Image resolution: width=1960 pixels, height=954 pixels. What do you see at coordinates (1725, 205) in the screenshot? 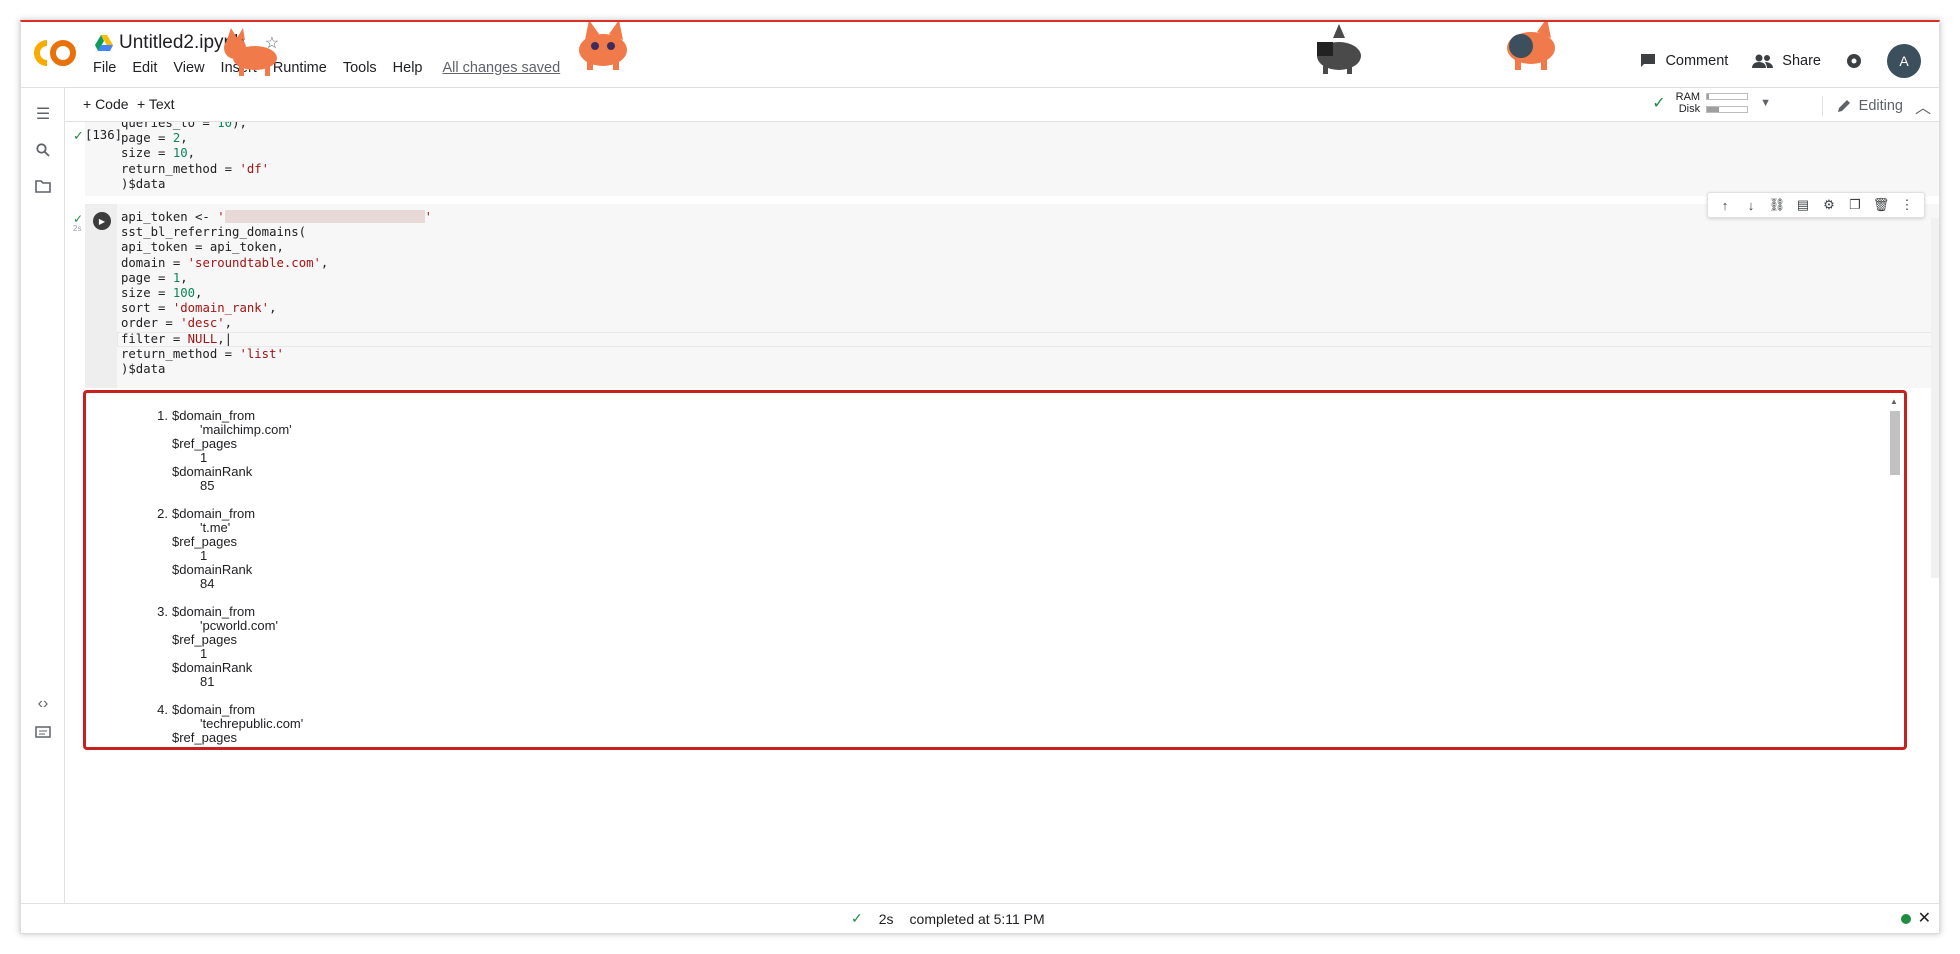
I see `arrow-up-icon: ↑` at bounding box center [1725, 205].